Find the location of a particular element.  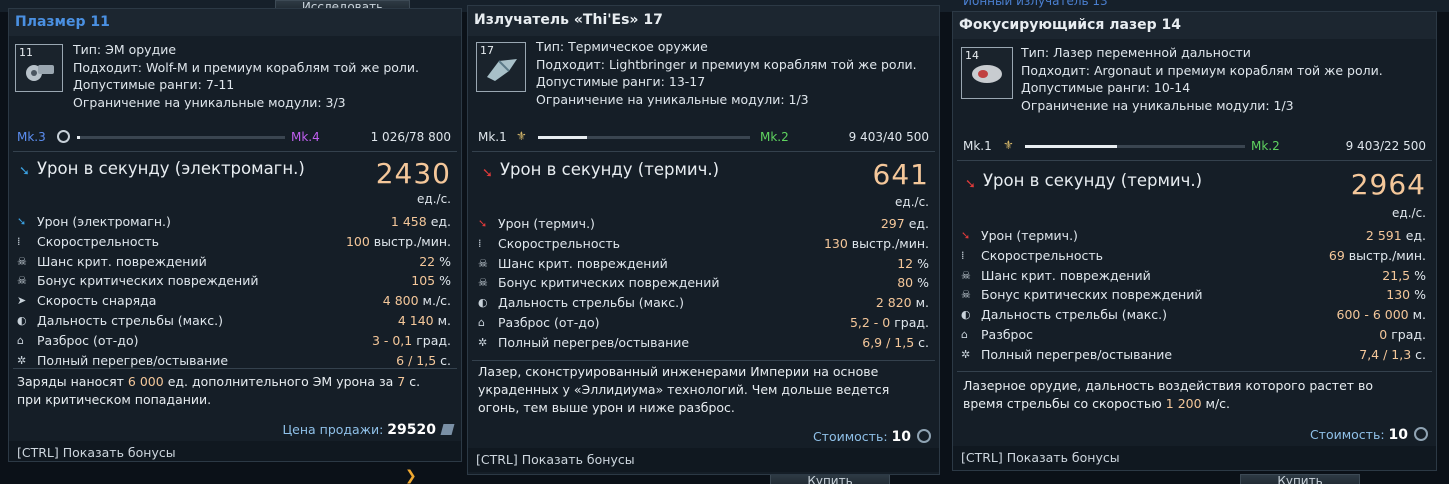

stat-value: 2 591 ед. is located at coordinates (1396, 236).